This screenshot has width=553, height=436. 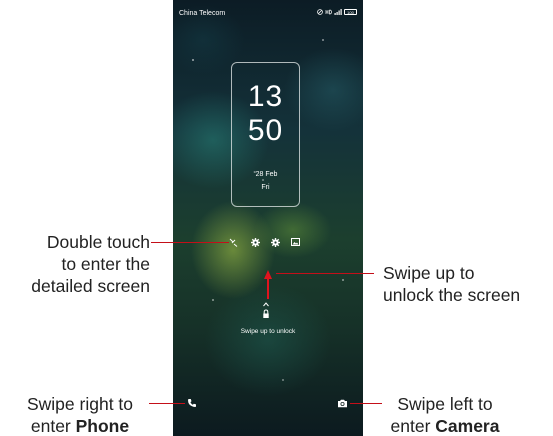 What do you see at coordinates (325, 273) in the screenshot?
I see `swipe-up-pointer-line` at bounding box center [325, 273].